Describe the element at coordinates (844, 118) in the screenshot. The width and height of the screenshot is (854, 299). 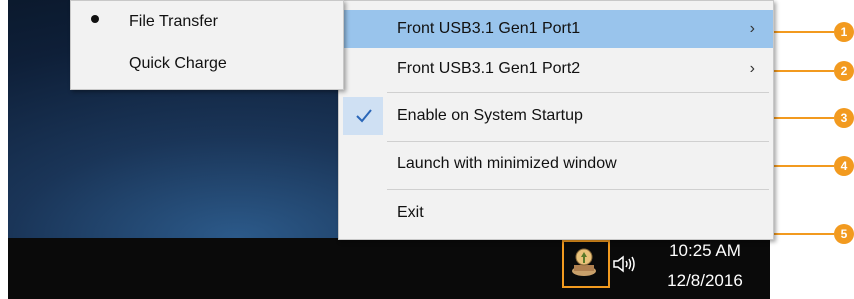
I see `callout-badge-3: 3` at that location.